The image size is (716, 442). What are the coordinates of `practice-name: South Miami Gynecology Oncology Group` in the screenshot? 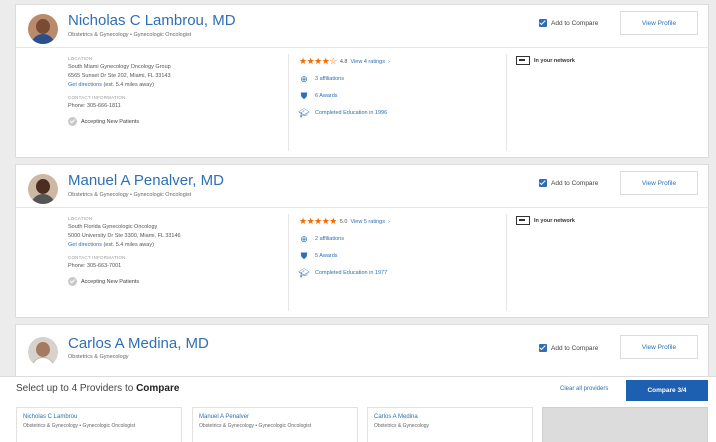 It's located at (119, 67).